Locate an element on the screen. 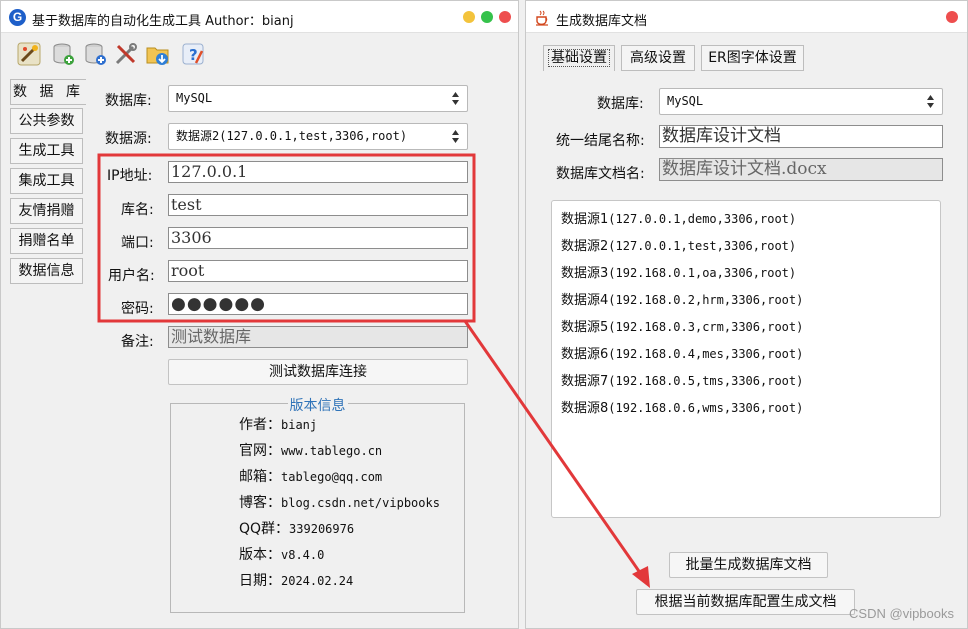 This screenshot has height=629, width=968. tab-donor-list: 捐赠名单 is located at coordinates (46, 241).